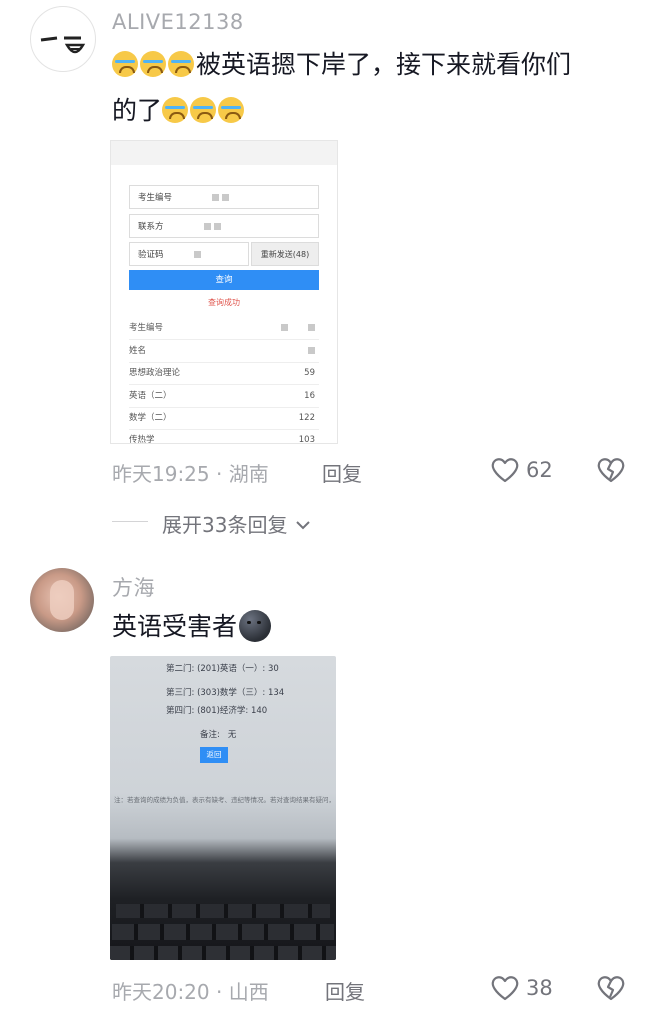 The image size is (660, 1012). Describe the element at coordinates (224, 328) in the screenshot. I see `score-row: 考生编号` at that location.